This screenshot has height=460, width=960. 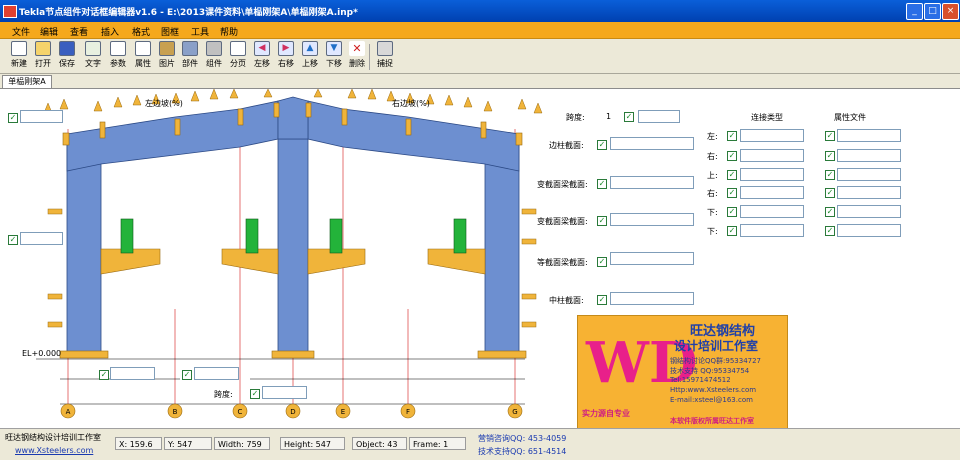 I want to click on menu-file: 文件, so click(x=21, y=31).